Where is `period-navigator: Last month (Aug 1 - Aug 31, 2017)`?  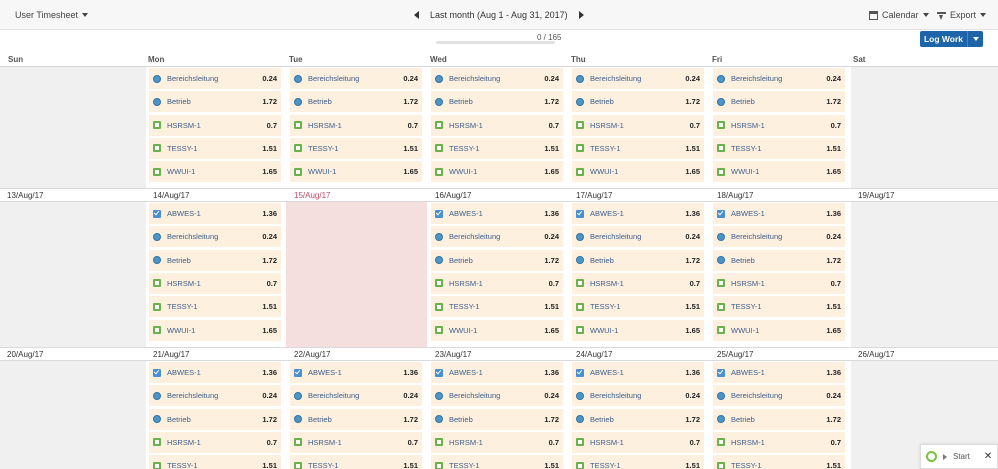
period-navigator: Last month (Aug 1 - Aug 31, 2017) is located at coordinates (499, 15).